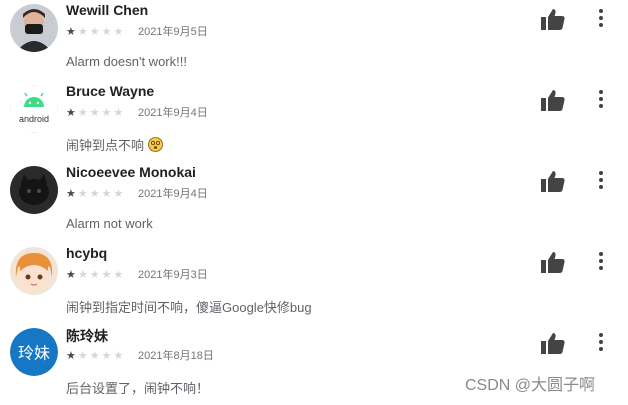 The height and width of the screenshot is (405, 628). I want to click on review-text: 闹钟到点不响, so click(114, 144).